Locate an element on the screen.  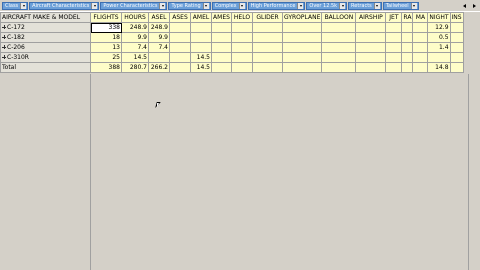
column-header: AMES is located at coordinates (221, 17).